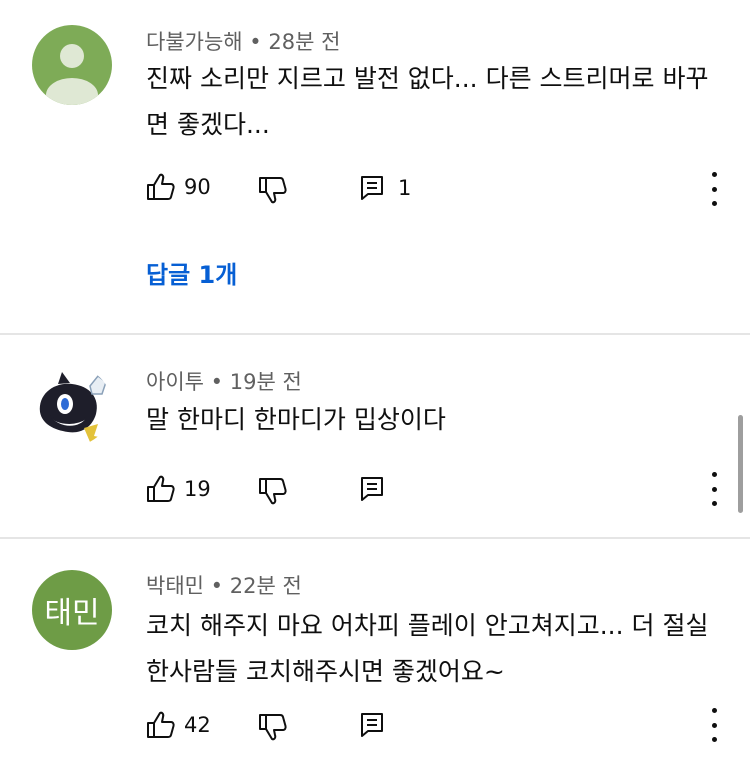 Image resolution: width=750 pixels, height=768 pixels. What do you see at coordinates (175, 382) in the screenshot?
I see `author-name: 아이투` at bounding box center [175, 382].